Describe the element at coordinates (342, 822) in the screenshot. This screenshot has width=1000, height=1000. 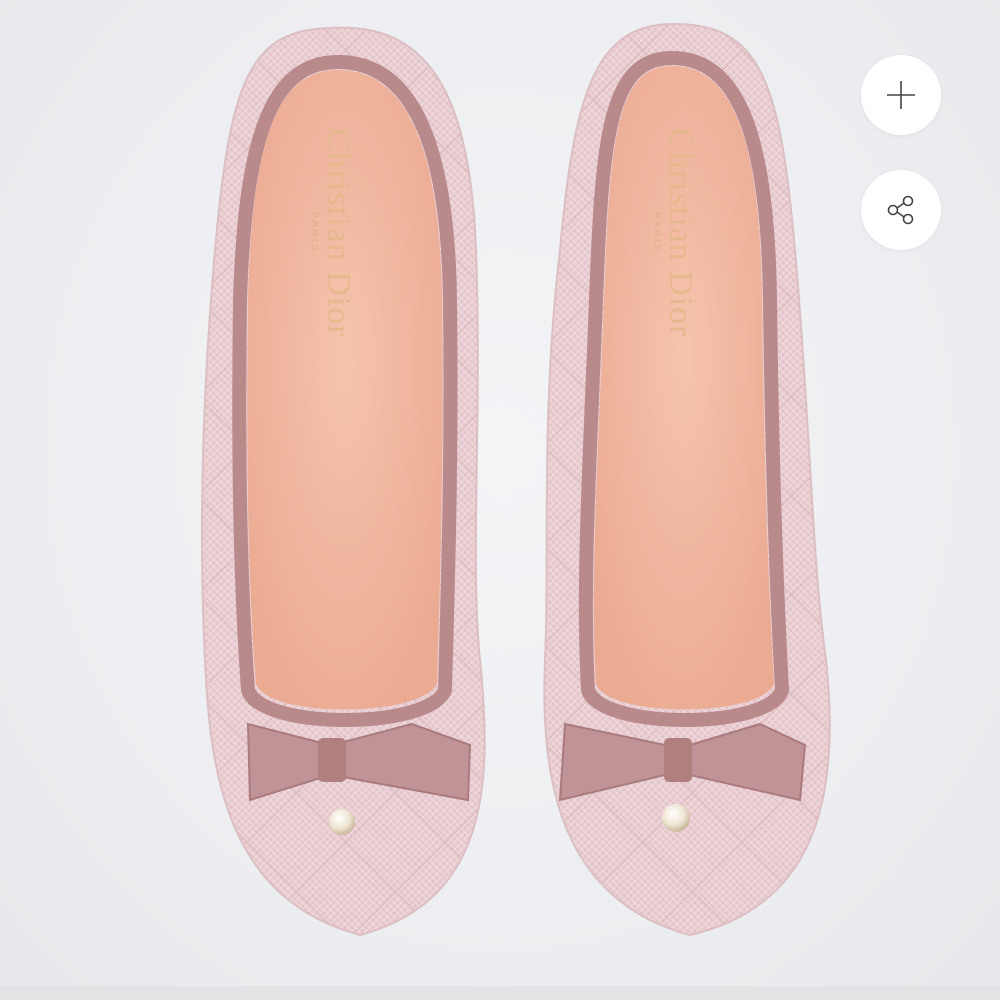
I see `pearl-left` at that location.